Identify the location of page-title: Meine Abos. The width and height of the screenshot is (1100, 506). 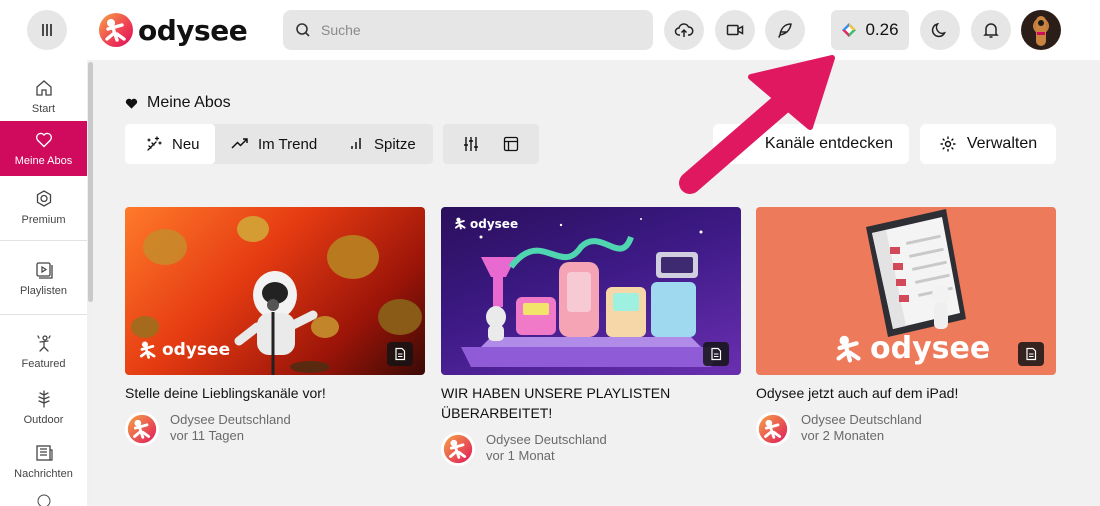
(178, 103).